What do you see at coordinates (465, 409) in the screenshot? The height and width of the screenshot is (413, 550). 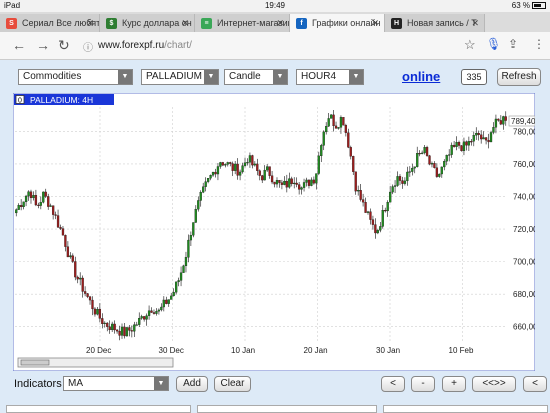 I see `indicator-panel-right` at bounding box center [465, 409].